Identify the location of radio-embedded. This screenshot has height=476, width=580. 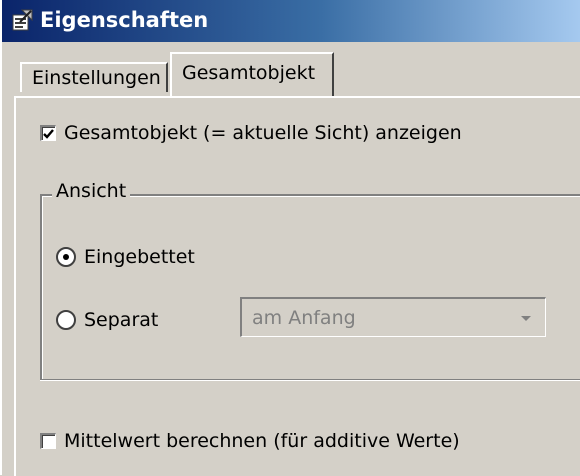
(66, 257).